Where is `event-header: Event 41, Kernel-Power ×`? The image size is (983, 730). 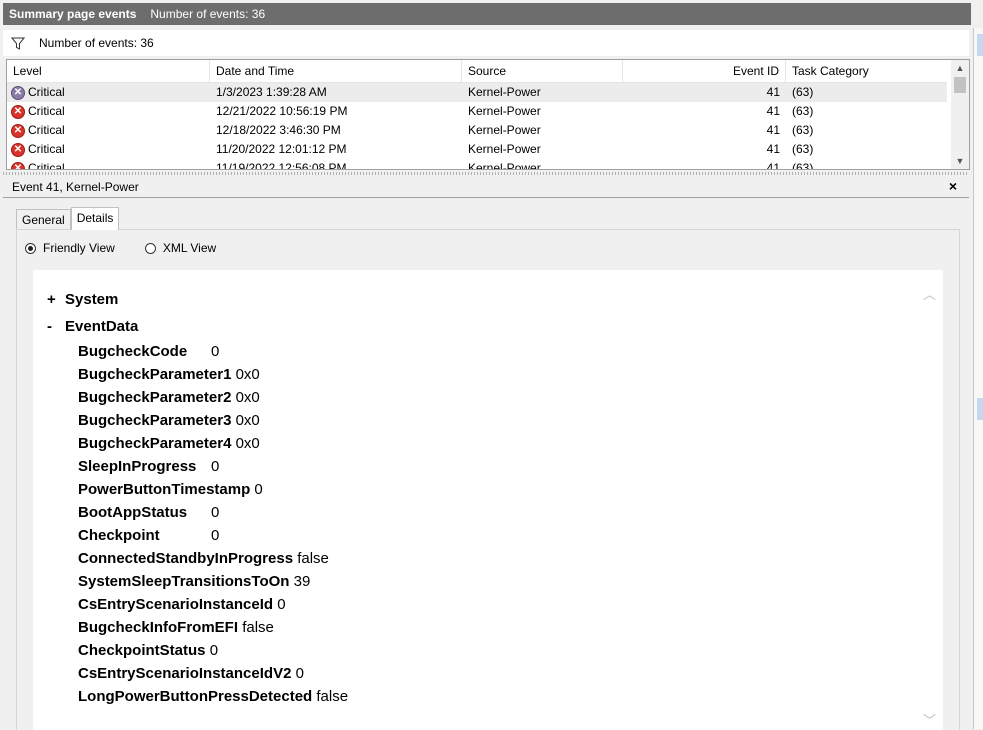 event-header: Event 41, Kernel-Power × is located at coordinates (486, 187).